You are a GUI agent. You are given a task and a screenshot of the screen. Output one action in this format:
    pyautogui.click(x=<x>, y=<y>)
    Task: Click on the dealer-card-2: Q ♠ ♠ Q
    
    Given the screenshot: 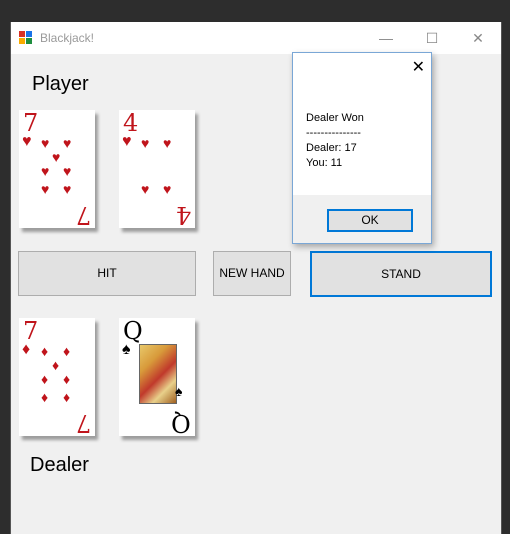 What is the action you would take?
    pyautogui.click(x=157, y=377)
    